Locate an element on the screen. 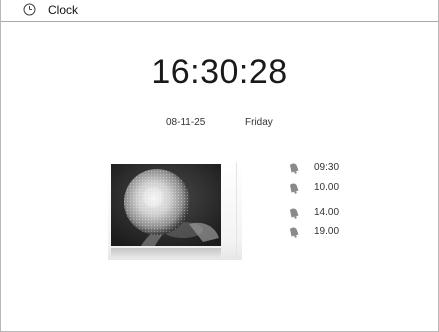 The image size is (439, 332). alarm-time: 09:30 is located at coordinates (327, 167).